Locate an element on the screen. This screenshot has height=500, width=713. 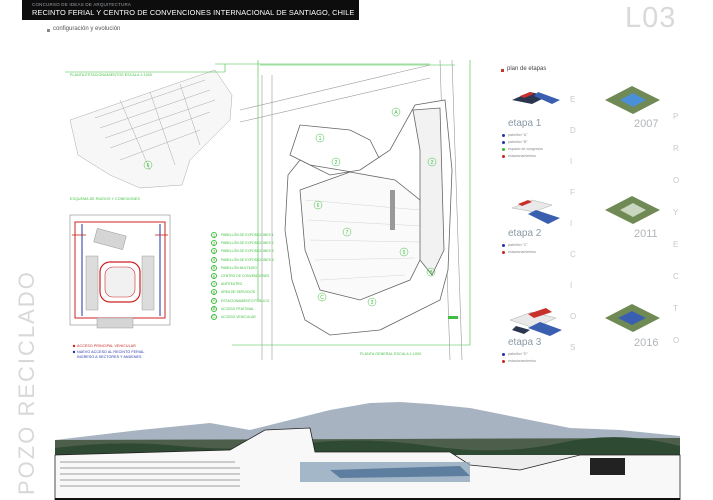
corner-scheme-title: ESQUEMA DE RUIDOS Y CONEXIONES is located at coordinates (105, 199).